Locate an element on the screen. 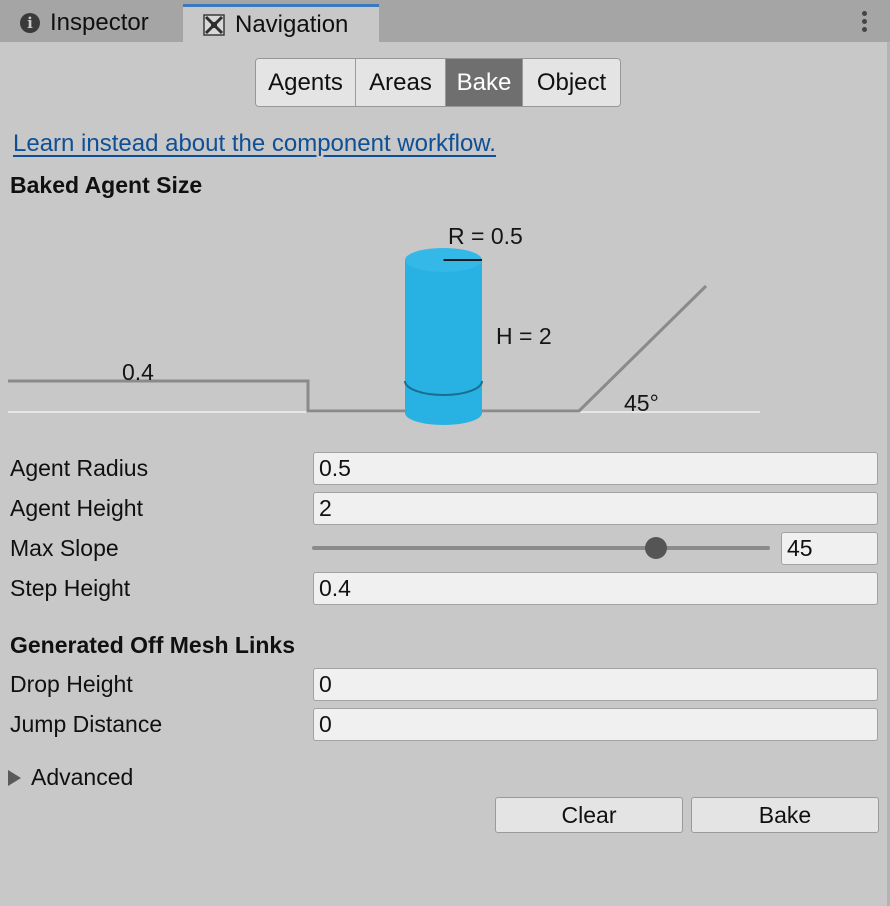 This screenshot has height=906, width=890. advanced-foldout: Advanced is located at coordinates (70, 777).